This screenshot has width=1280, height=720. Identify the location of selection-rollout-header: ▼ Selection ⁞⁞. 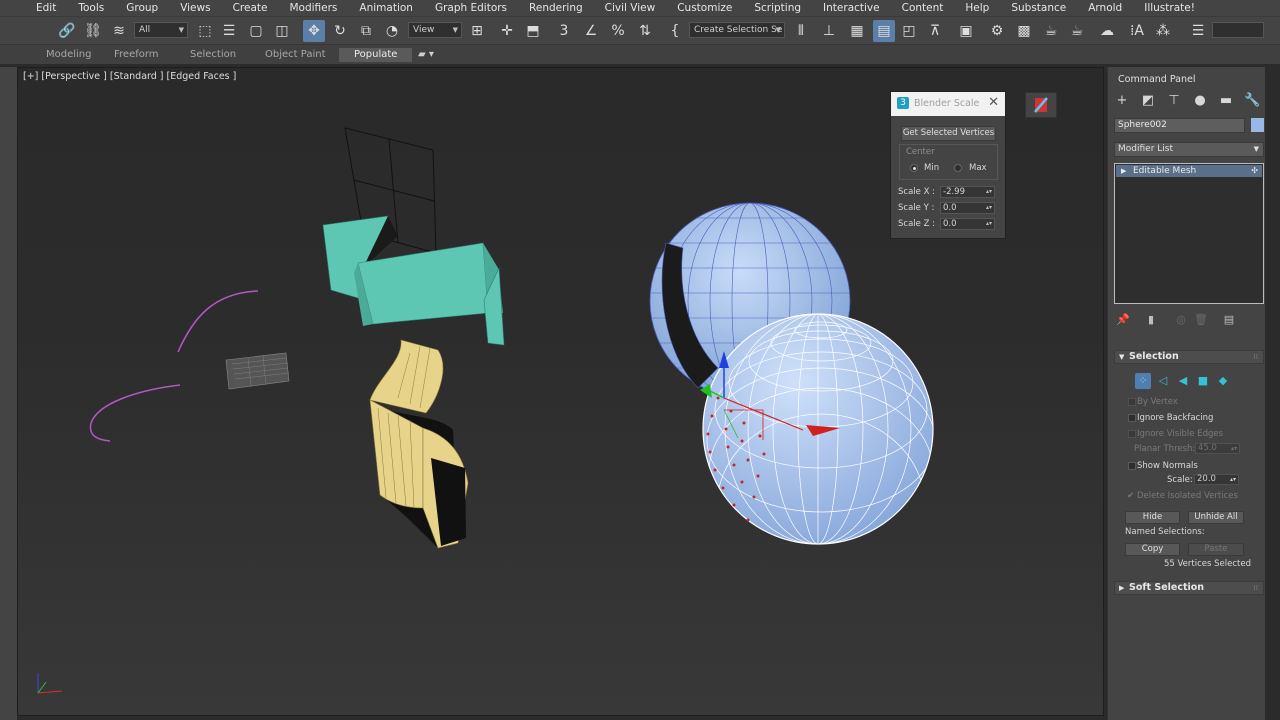
(1189, 357).